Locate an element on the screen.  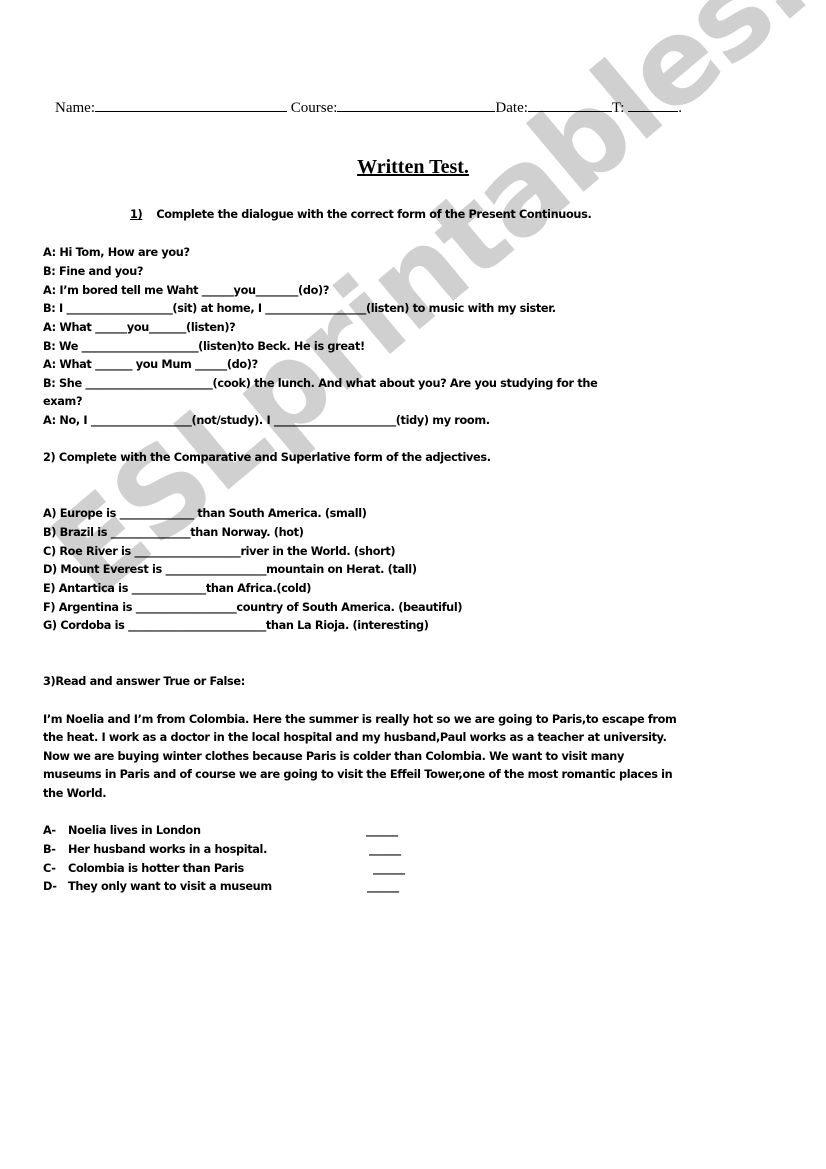
statement-letter: C- is located at coordinates (49, 868).